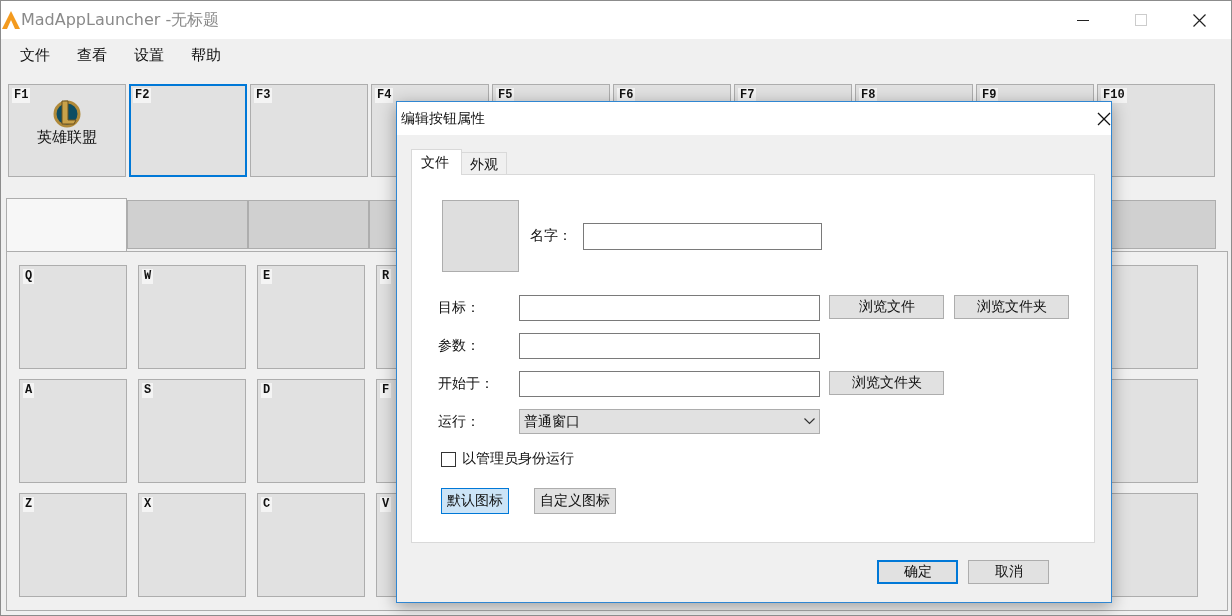 The image size is (1232, 616). I want to click on key-label: F4, so click(384, 95).